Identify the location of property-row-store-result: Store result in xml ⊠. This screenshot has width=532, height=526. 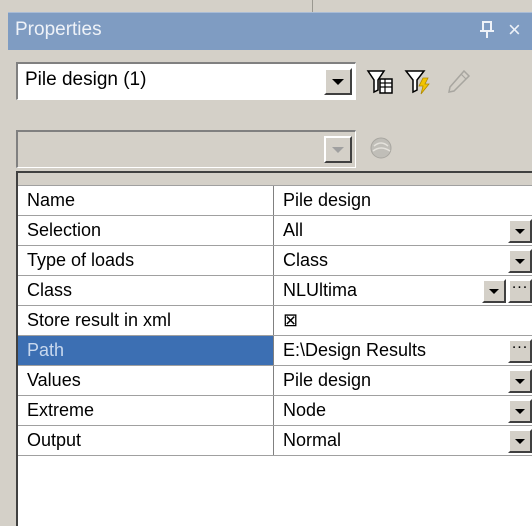
(275, 321).